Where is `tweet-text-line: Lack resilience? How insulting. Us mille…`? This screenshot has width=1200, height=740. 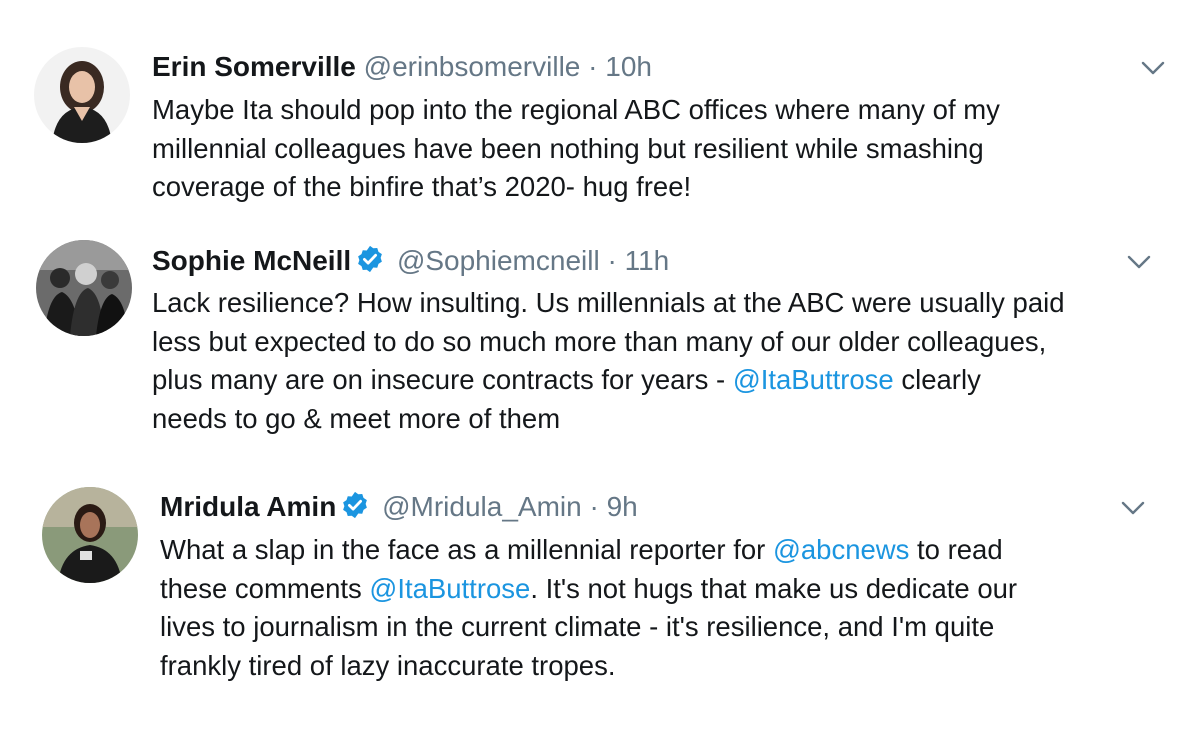 tweet-text-line: Lack resilience? How insulting. Us mille… is located at coordinates (608, 302).